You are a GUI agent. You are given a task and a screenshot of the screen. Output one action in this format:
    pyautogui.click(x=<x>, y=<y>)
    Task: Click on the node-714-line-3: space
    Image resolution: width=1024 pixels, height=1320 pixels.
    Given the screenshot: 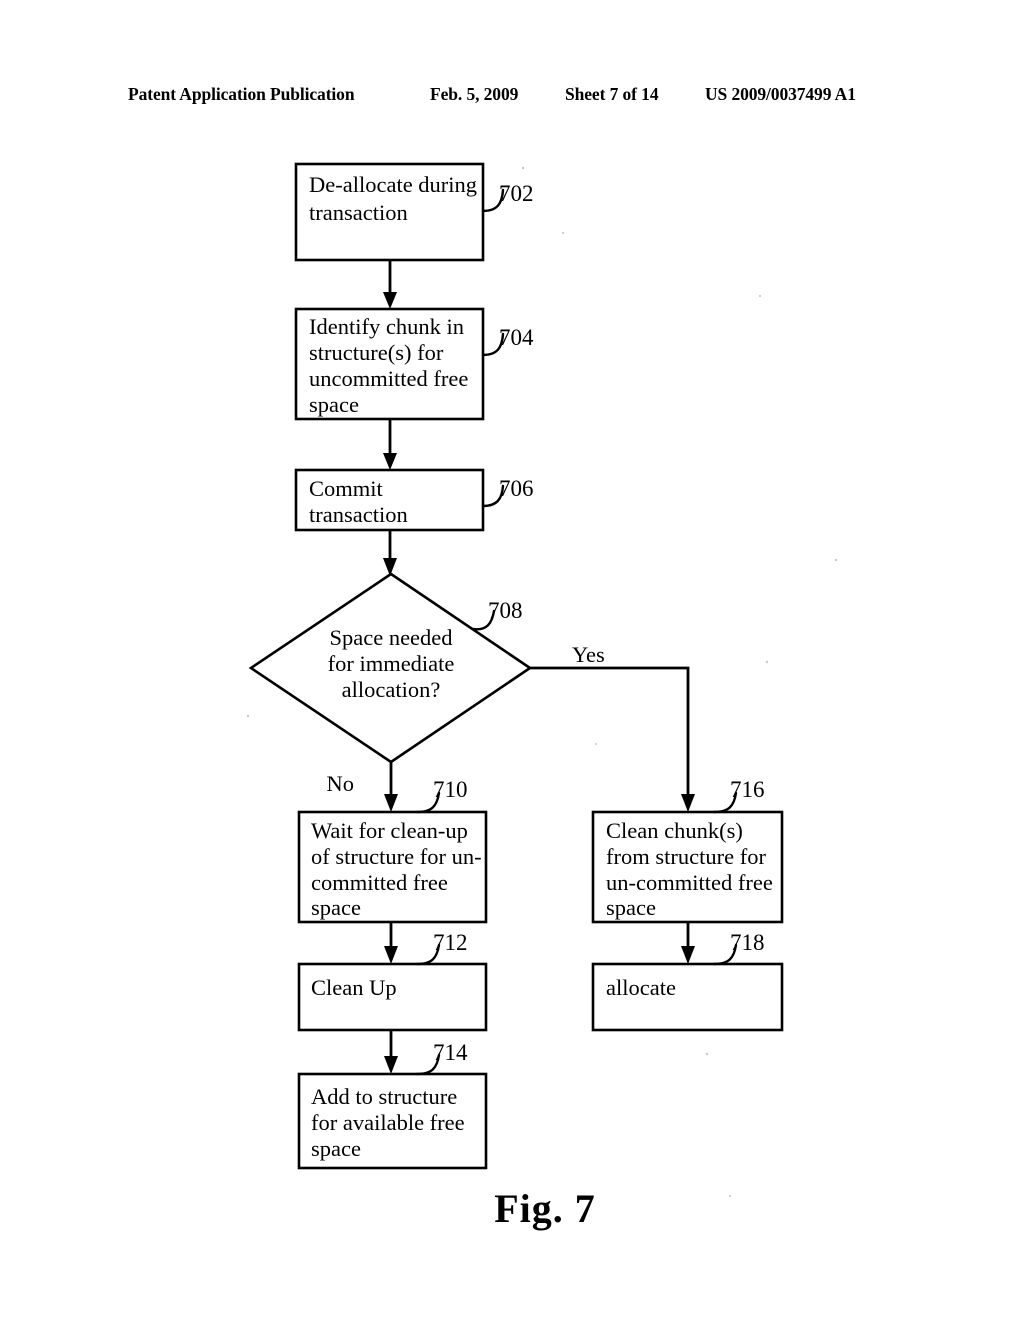 What is the action you would take?
    pyautogui.click(x=336, y=1148)
    